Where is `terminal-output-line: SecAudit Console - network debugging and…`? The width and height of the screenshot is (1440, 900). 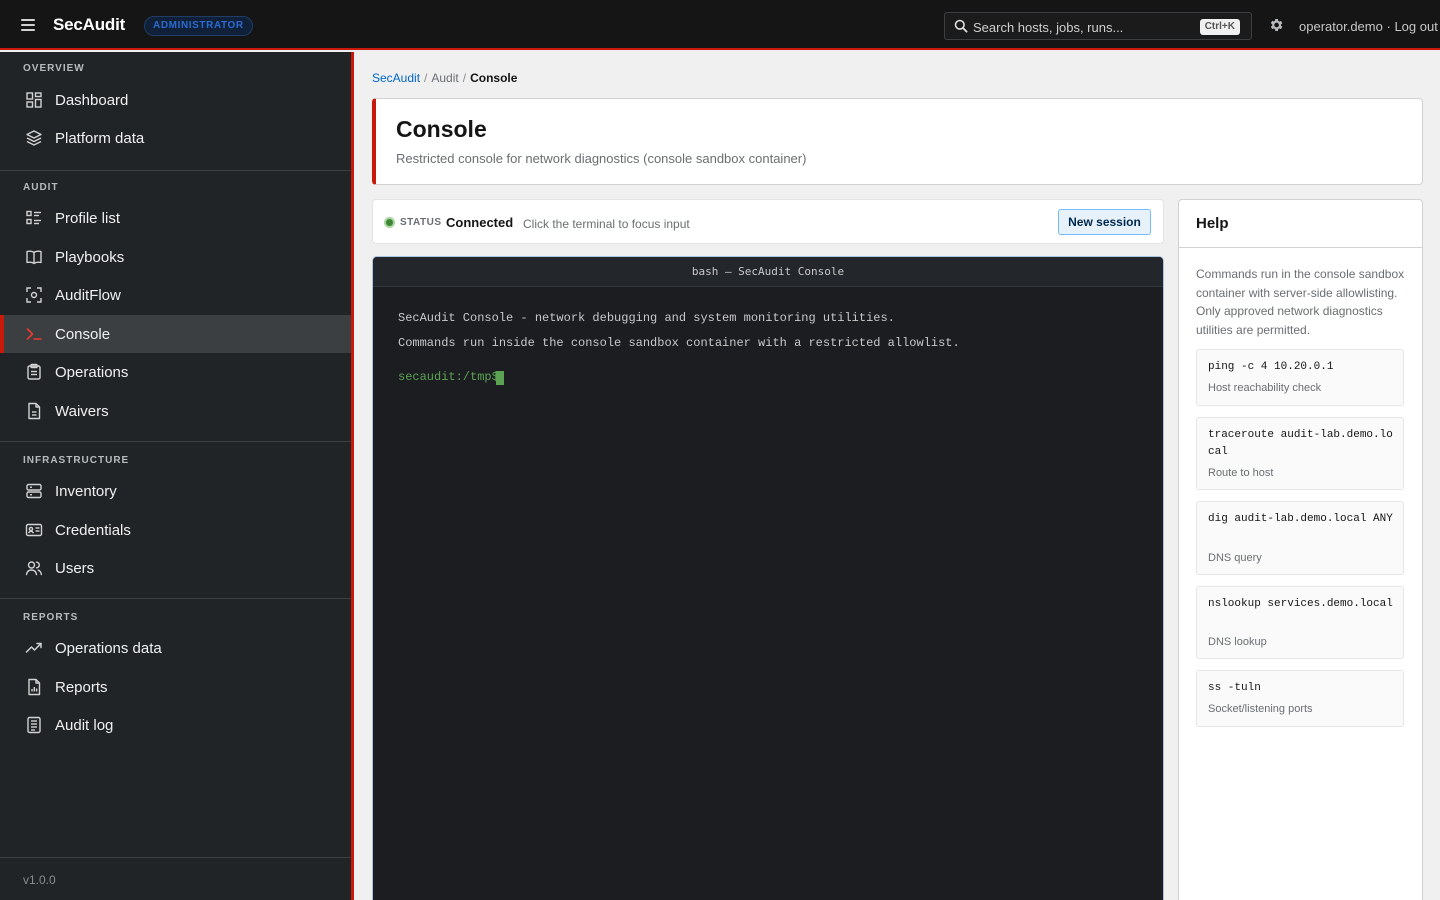
terminal-output-line: SecAudit Console - network debugging and… is located at coordinates (646, 318).